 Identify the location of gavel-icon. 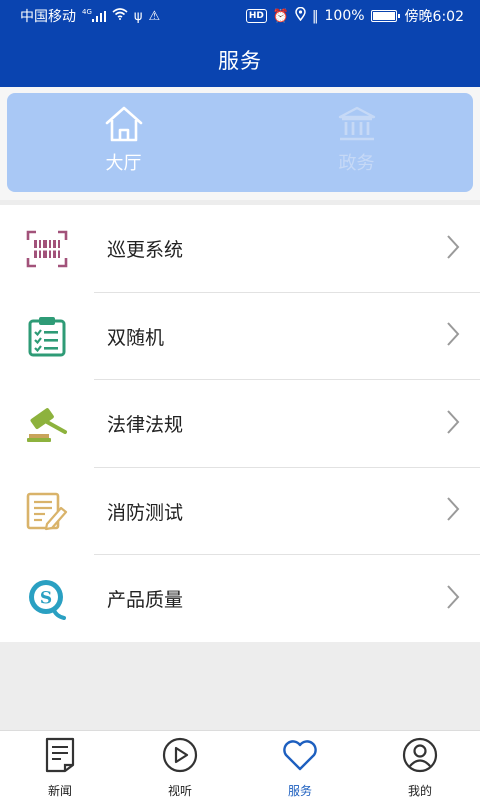
(47, 424).